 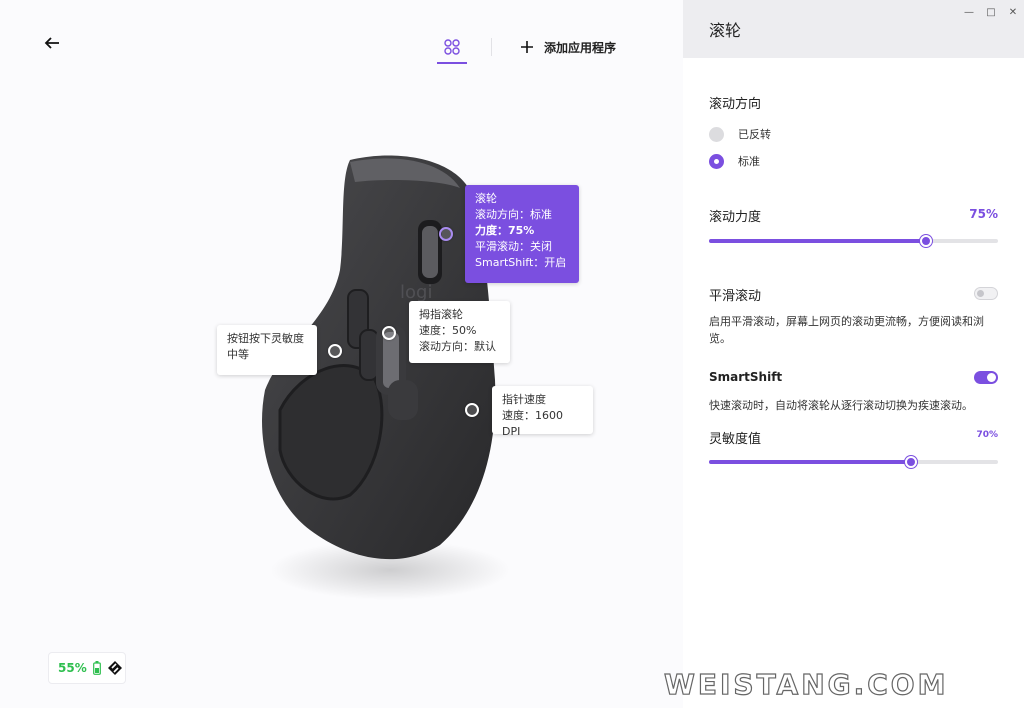 What do you see at coordinates (735, 104) in the screenshot?
I see `scroll-direction-label: 滚动方向` at bounding box center [735, 104].